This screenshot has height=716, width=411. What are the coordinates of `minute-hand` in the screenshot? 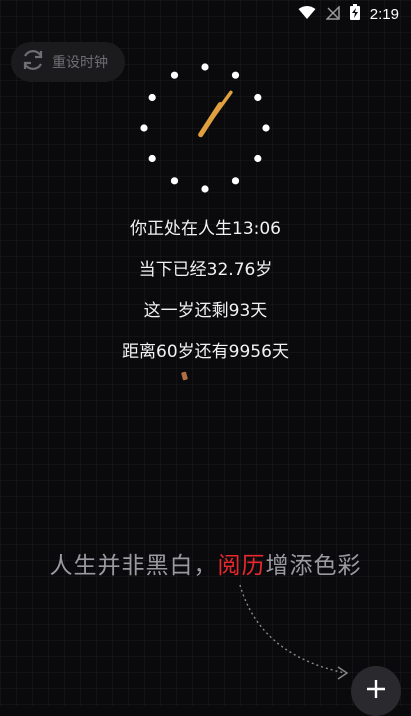 It's located at (215, 113).